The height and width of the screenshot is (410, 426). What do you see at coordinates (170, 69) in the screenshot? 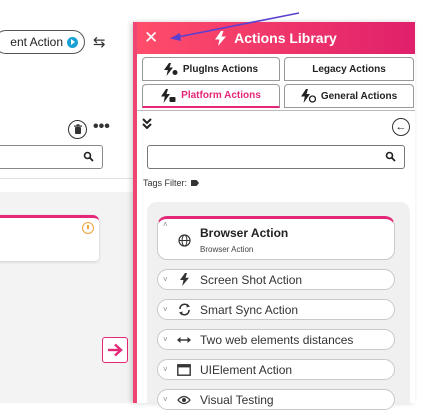
I see `plugin-bolt-icon` at bounding box center [170, 69].